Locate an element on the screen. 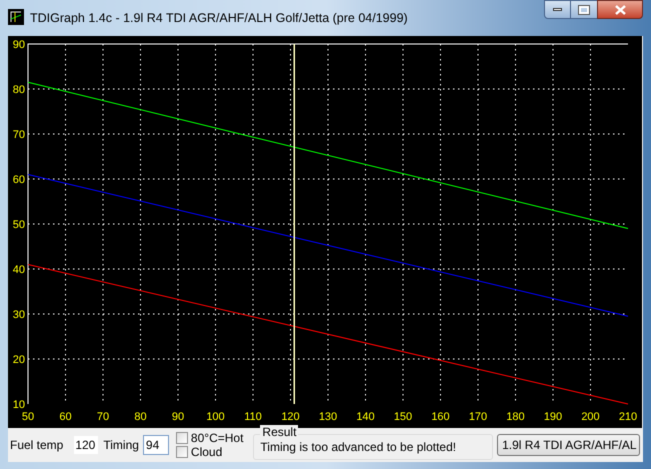  minimize-icon is located at coordinates (557, 9).